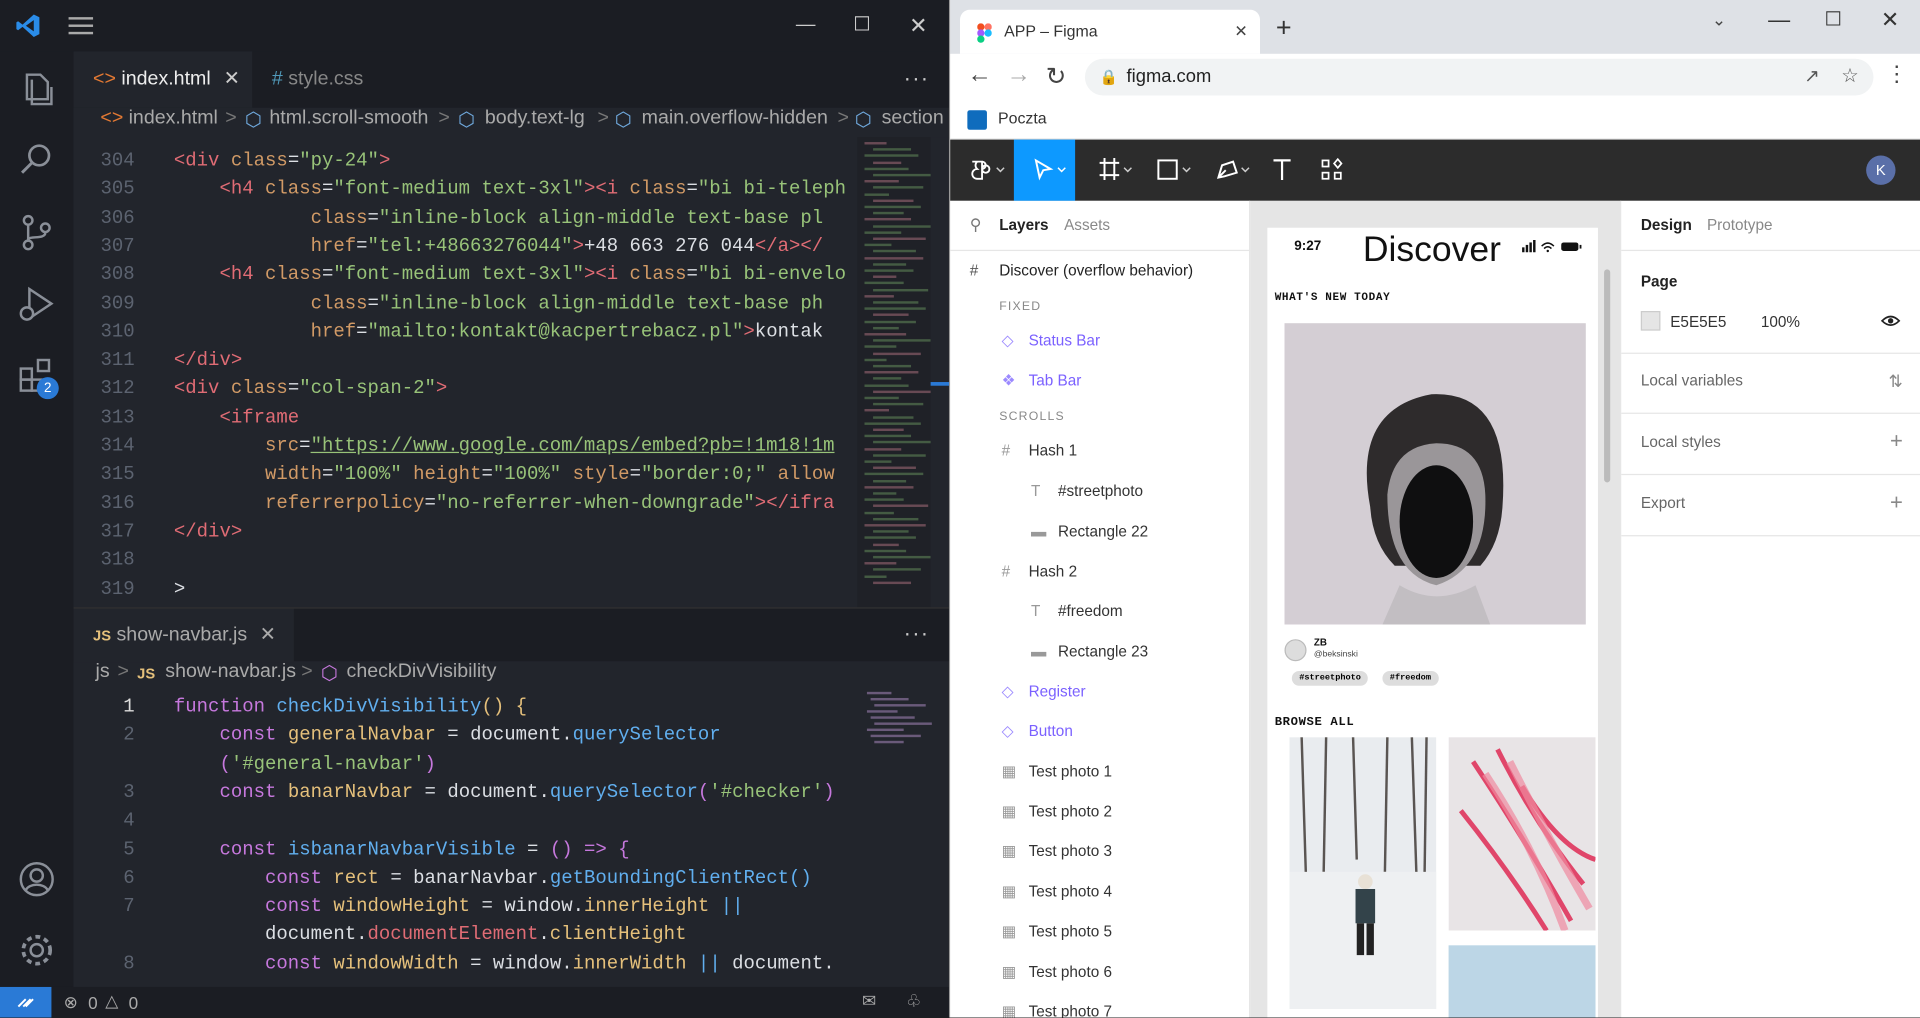  What do you see at coordinates (1770, 445) in the screenshot?
I see `local-styles-row: Local styles +` at bounding box center [1770, 445].